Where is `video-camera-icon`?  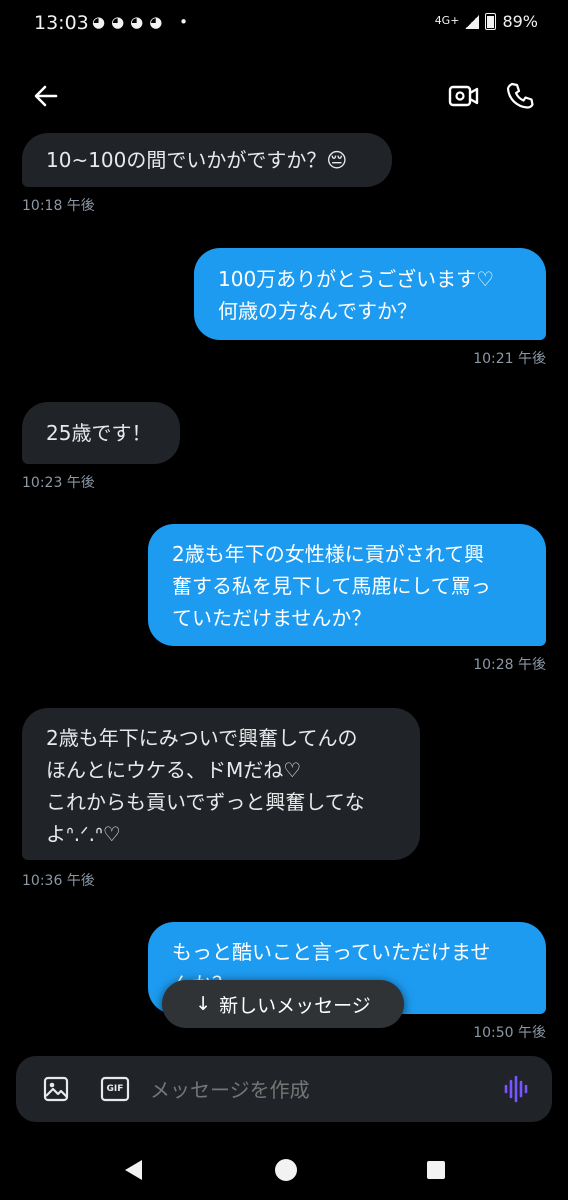 video-camera-icon is located at coordinates (463, 96).